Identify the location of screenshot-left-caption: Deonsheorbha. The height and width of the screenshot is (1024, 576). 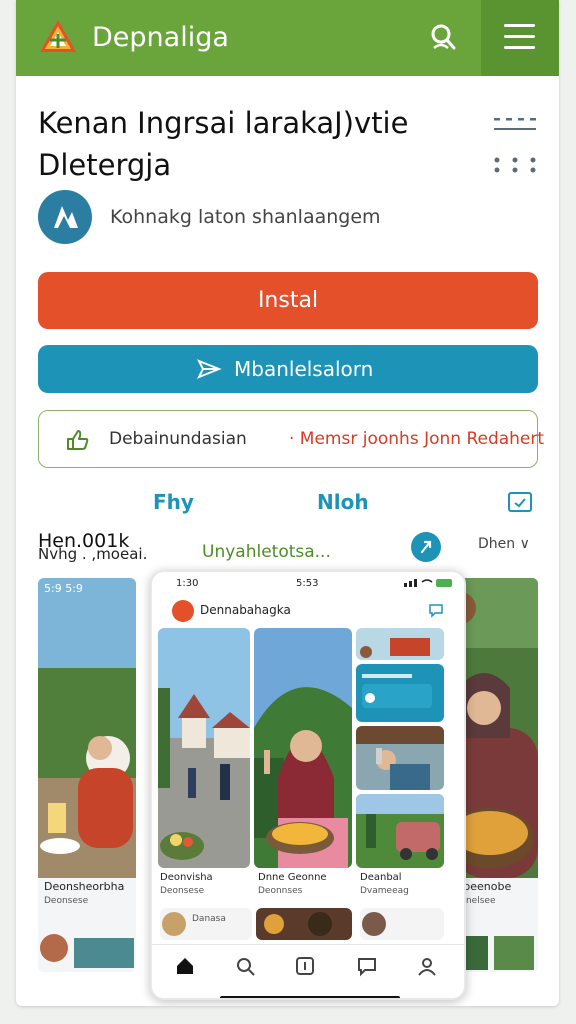
(84, 886).